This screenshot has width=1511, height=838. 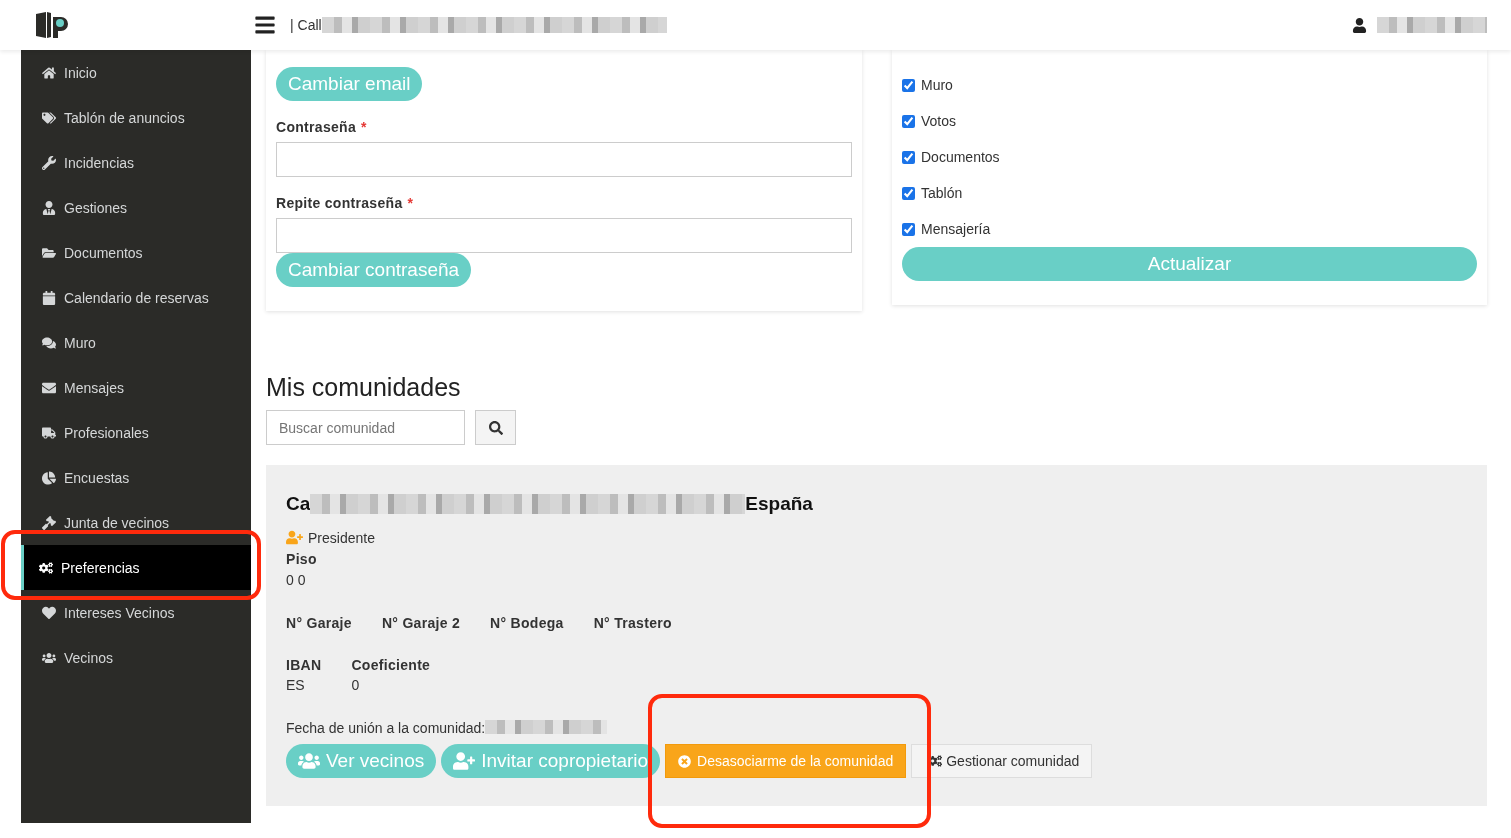 I want to click on section-title: Mis comunidades, so click(x=364, y=387).